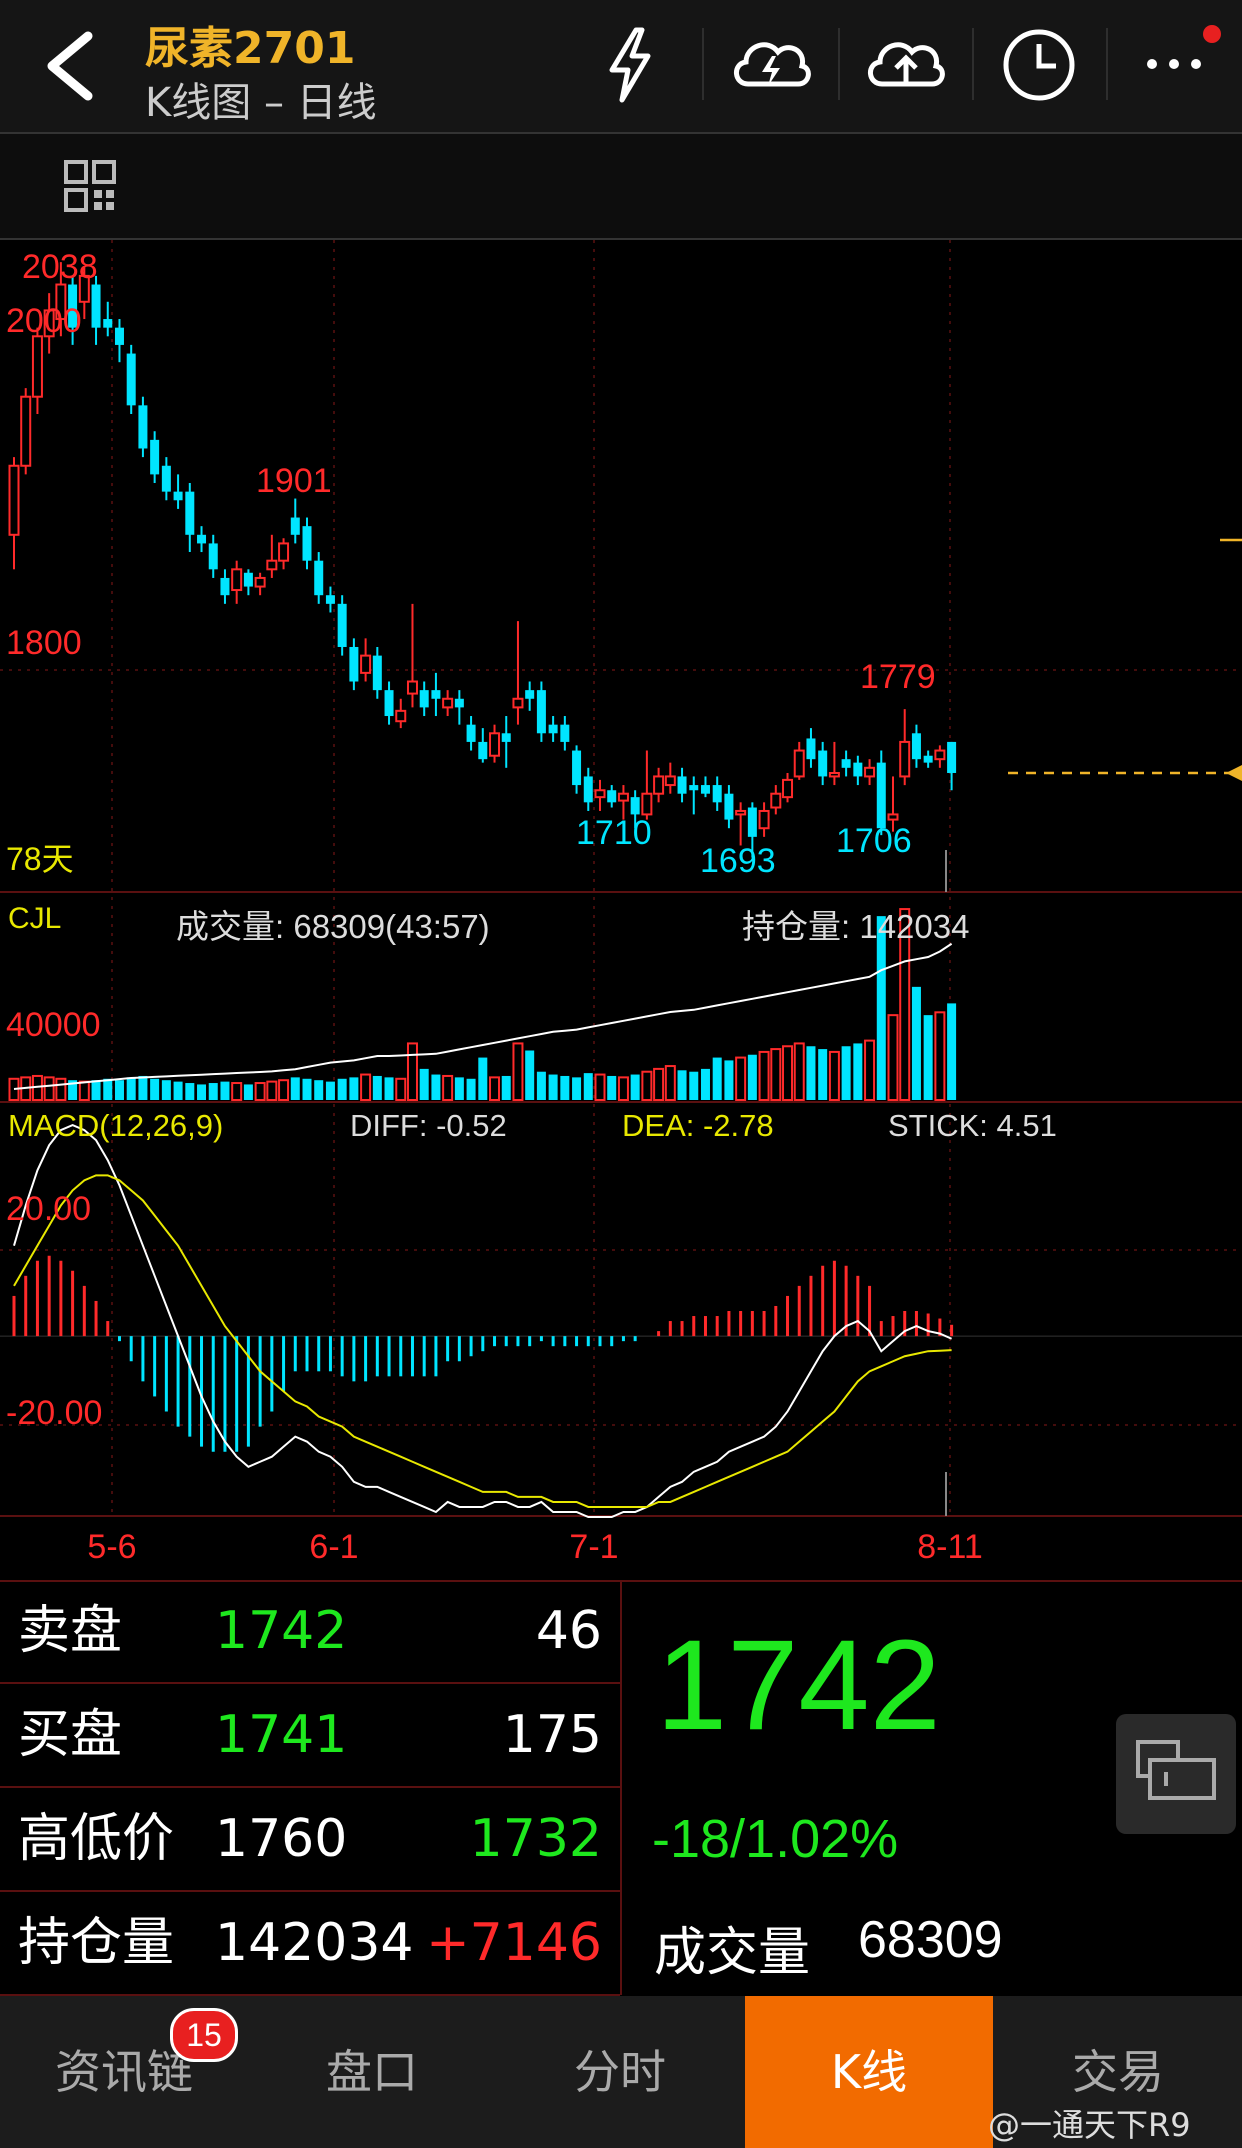 This screenshot has height=2148, width=1242. What do you see at coordinates (281, 1631) in the screenshot?
I see `ask-price: 1742` at bounding box center [281, 1631].